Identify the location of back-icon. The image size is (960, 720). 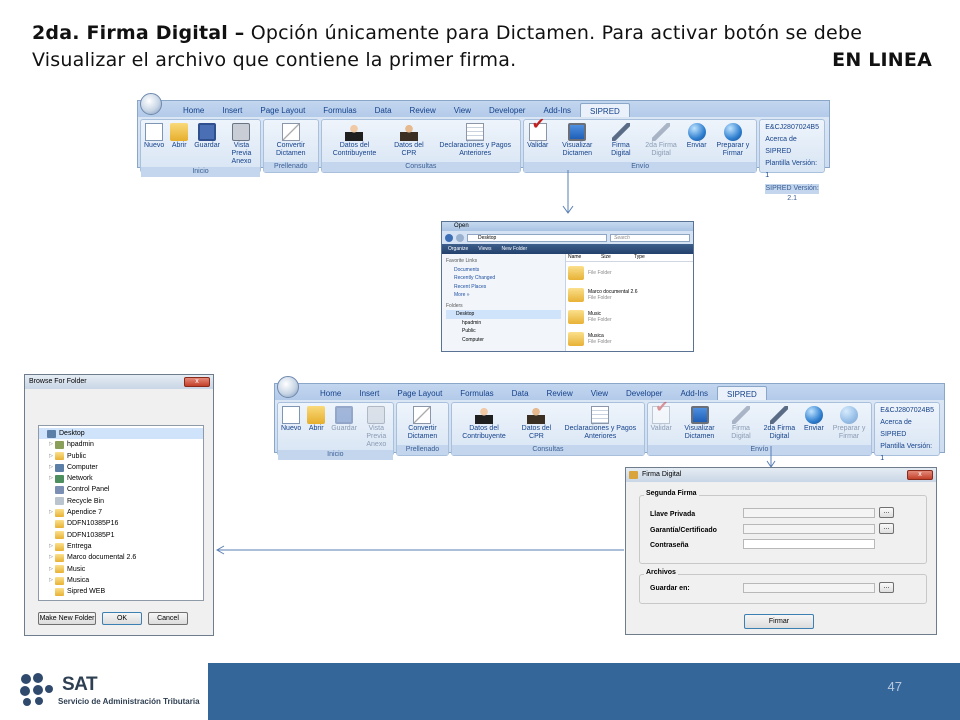
(449, 237).